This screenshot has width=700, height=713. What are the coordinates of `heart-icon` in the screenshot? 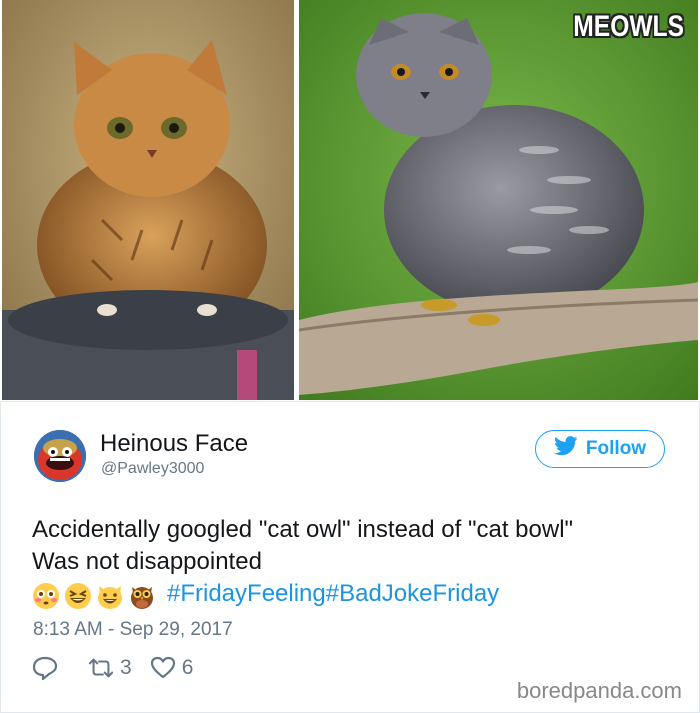 It's located at (162, 667).